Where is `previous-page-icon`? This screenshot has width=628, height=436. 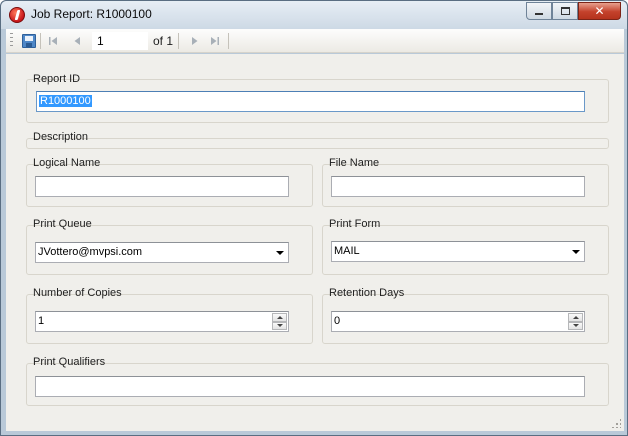 previous-page-icon is located at coordinates (77, 41).